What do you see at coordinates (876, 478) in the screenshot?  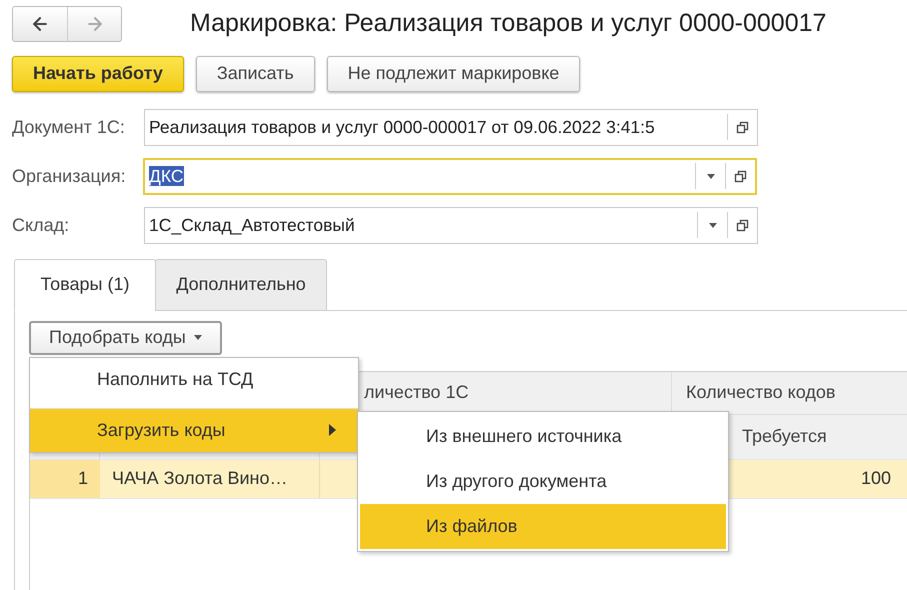 I see `table-cell-text: 100` at bounding box center [876, 478].